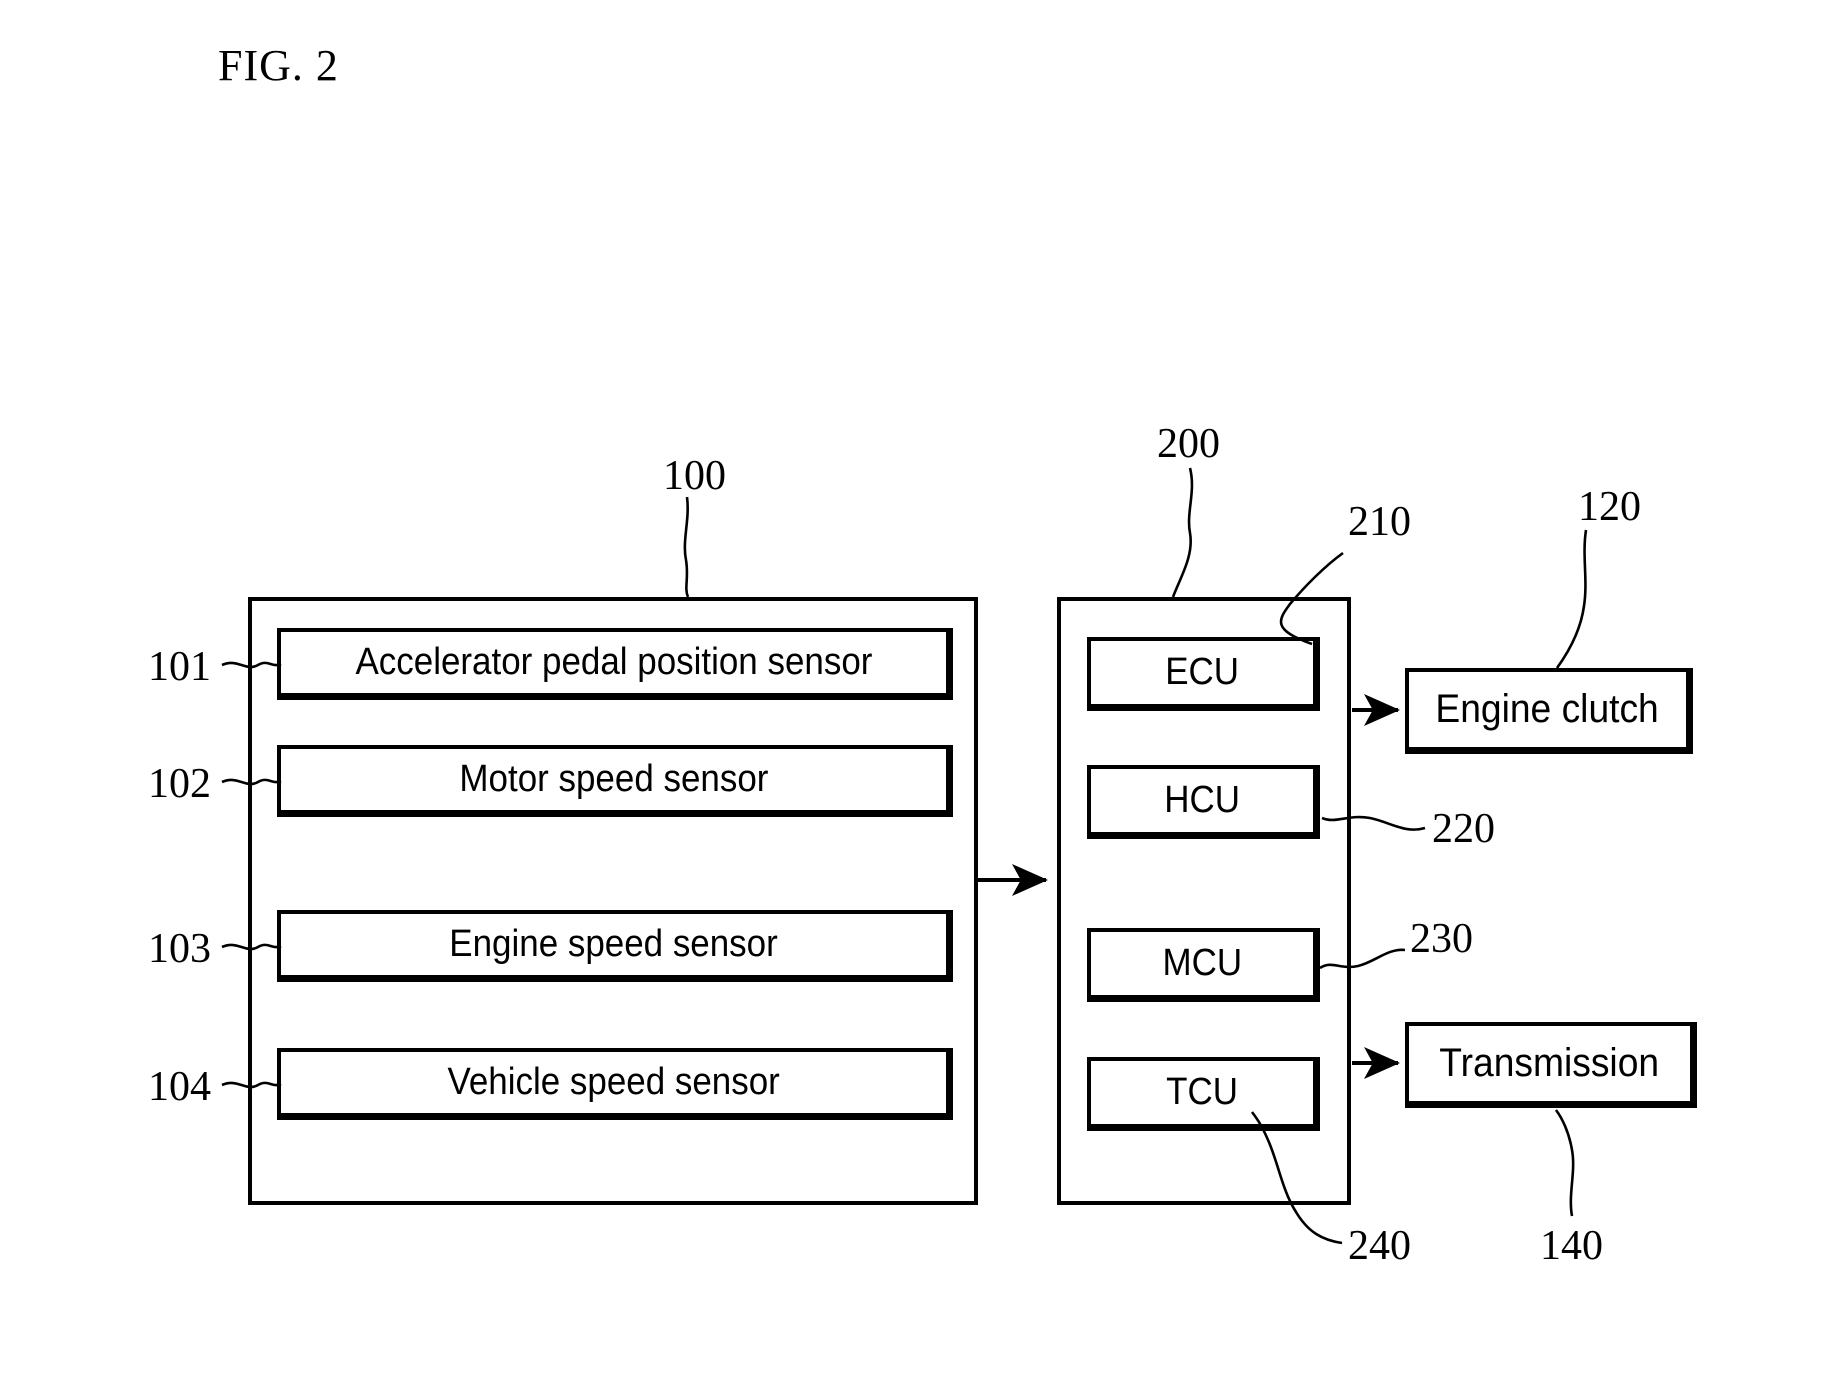 This screenshot has height=1378, width=1839. I want to click on reference-numeral-102: 102, so click(179, 784).